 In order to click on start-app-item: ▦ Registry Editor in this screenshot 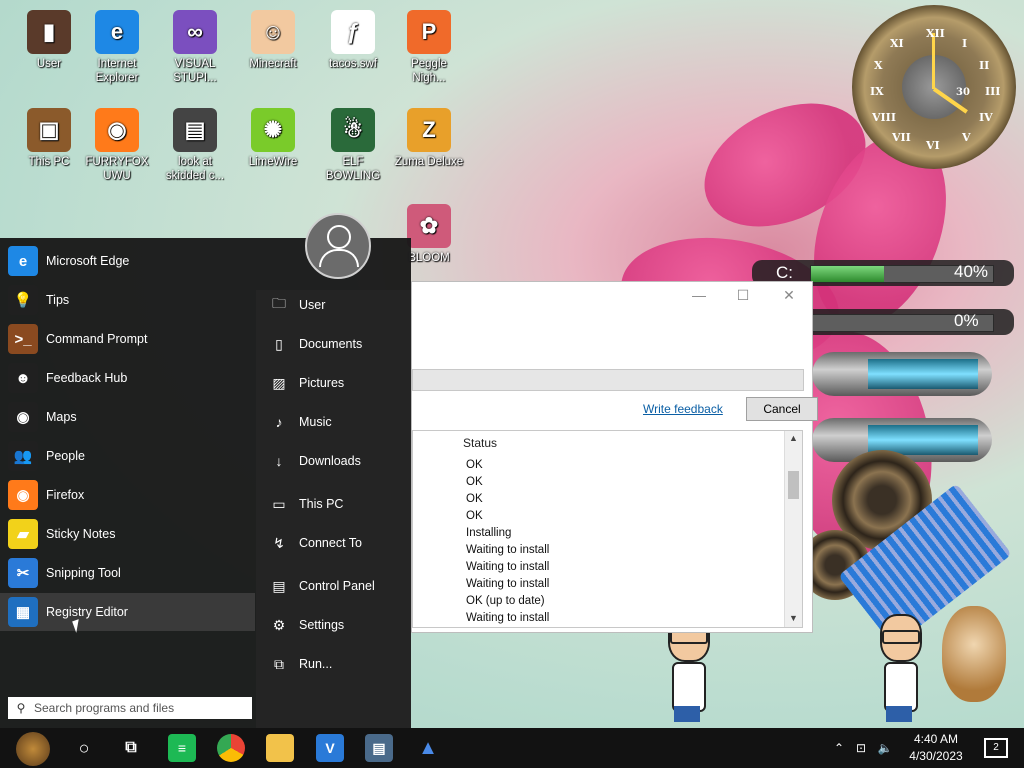, I will do `click(127, 612)`.